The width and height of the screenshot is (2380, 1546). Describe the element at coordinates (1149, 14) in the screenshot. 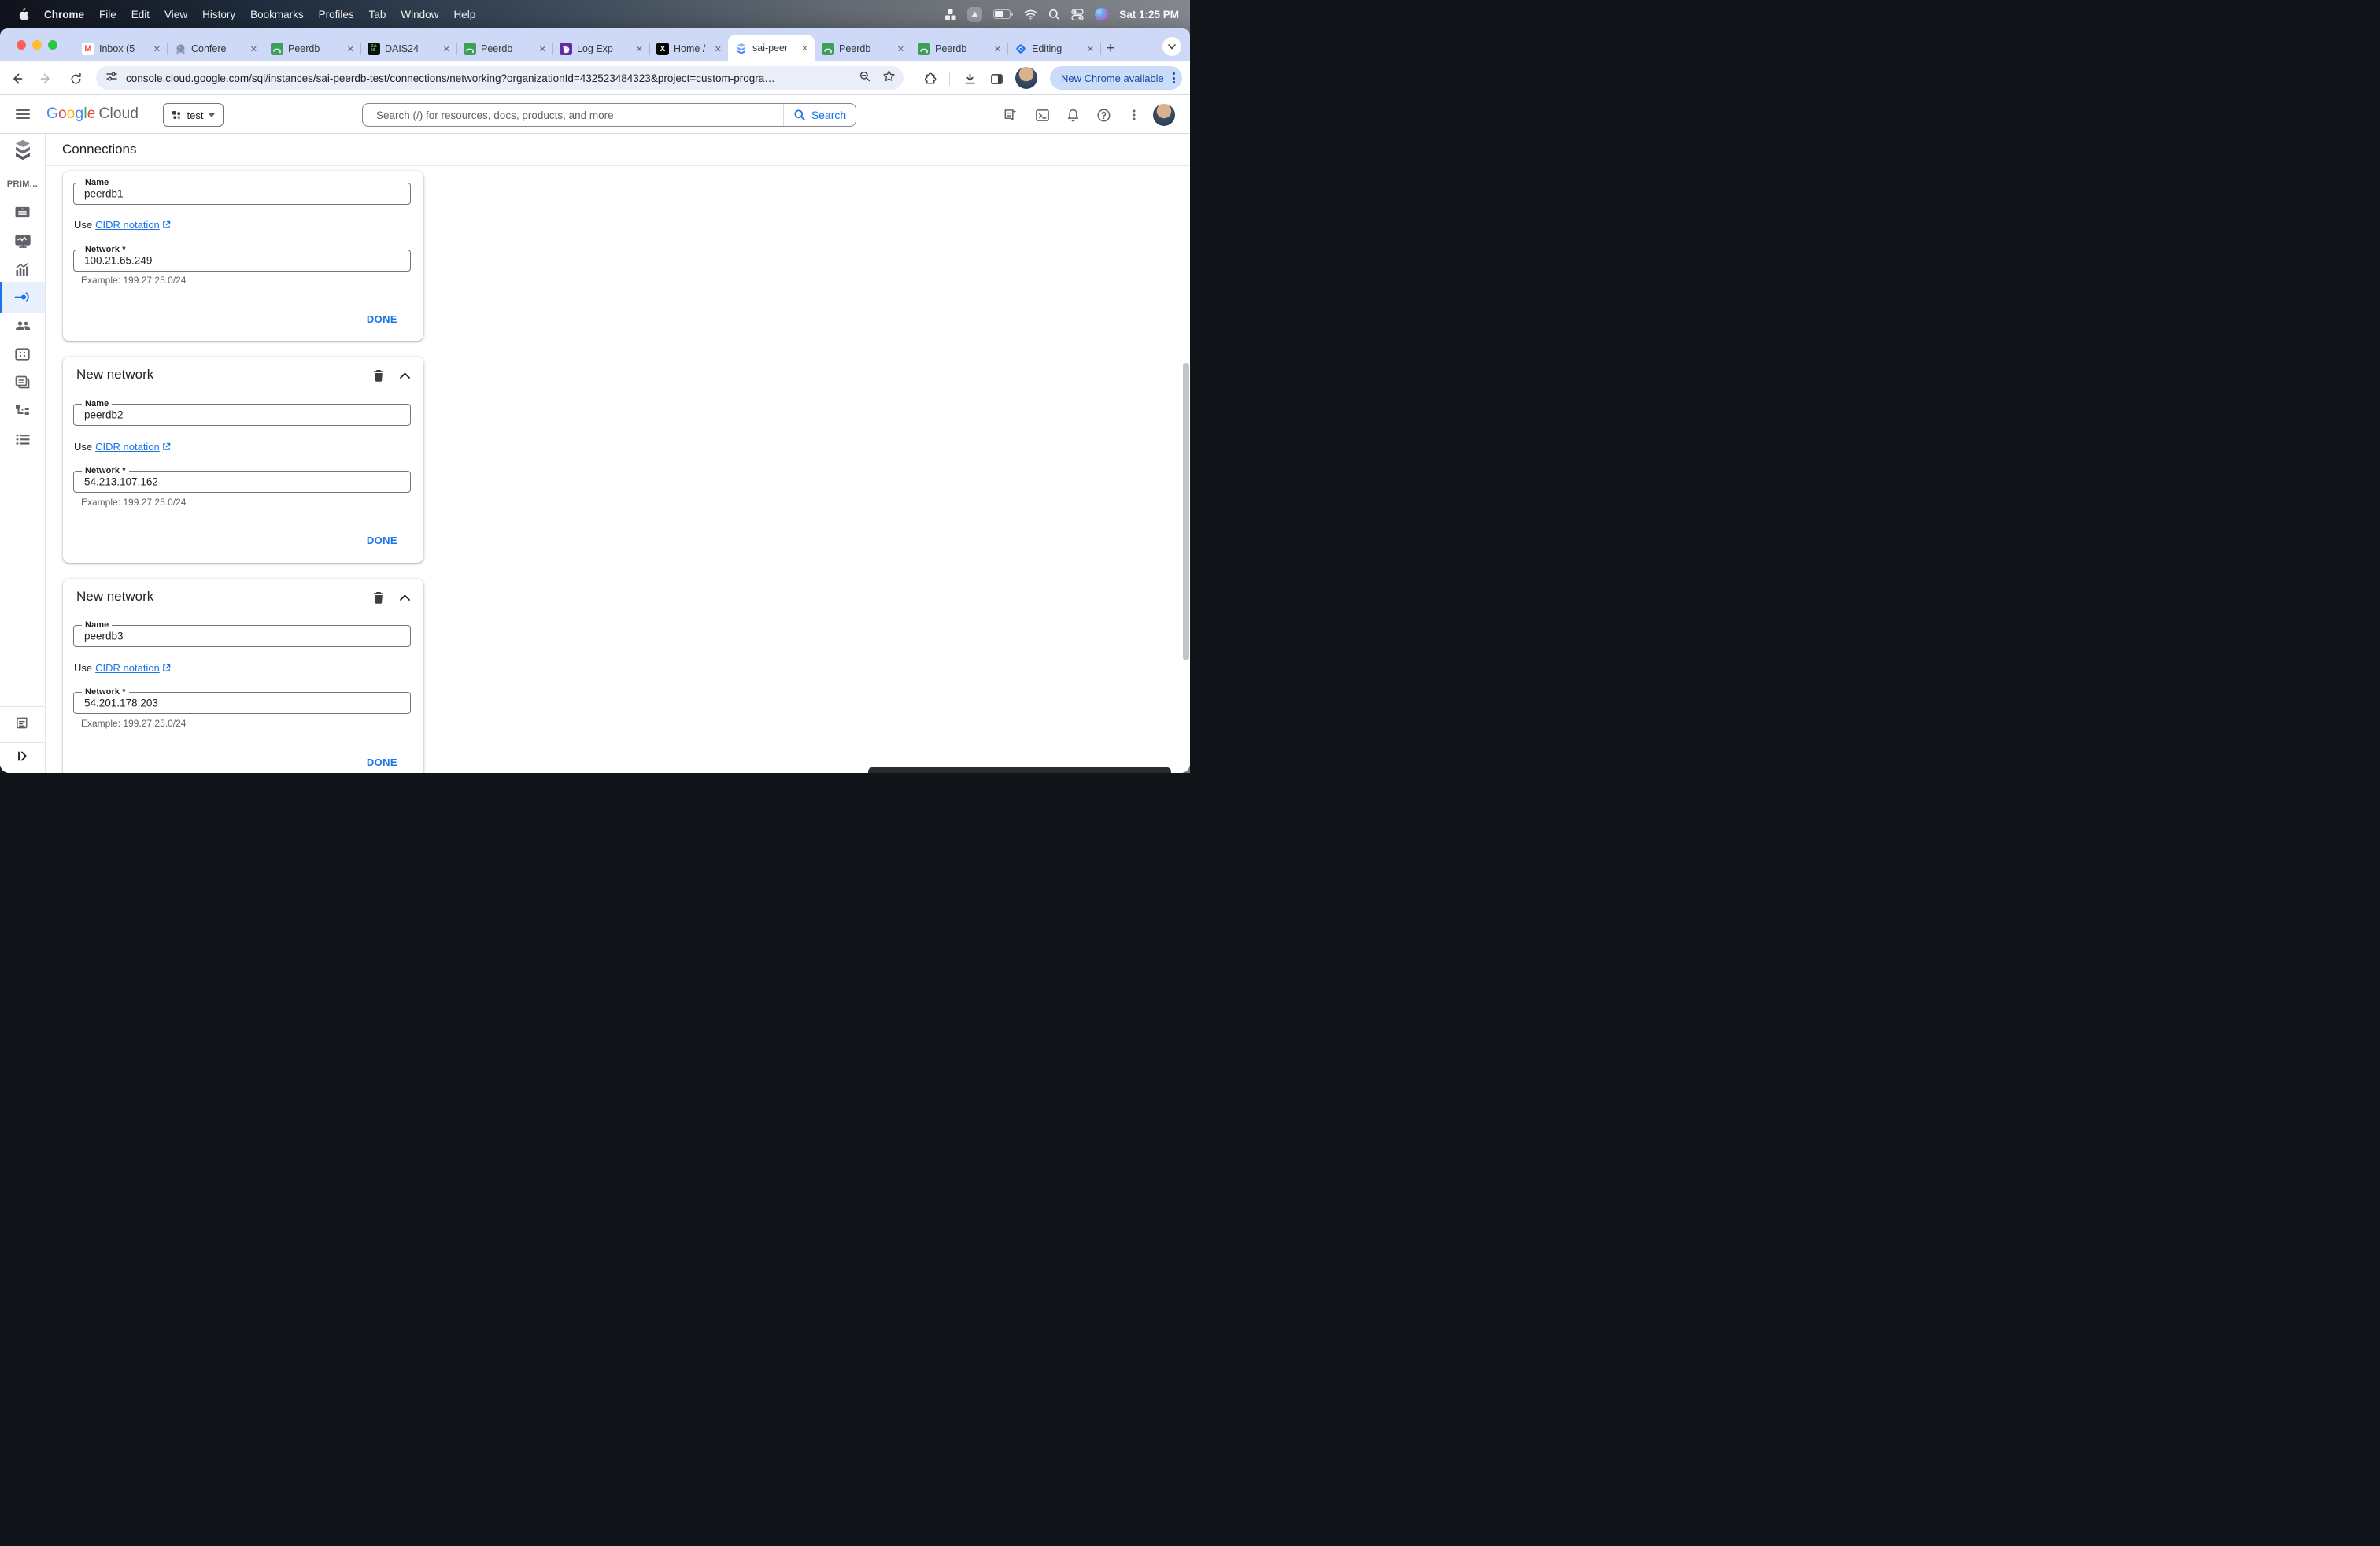

I see `menu-bar-clock: Sat 1:25 PM` at that location.